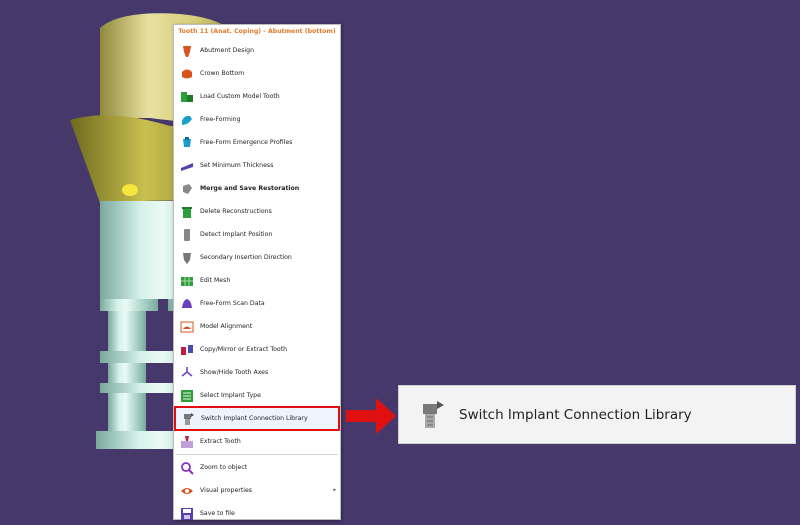  What do you see at coordinates (220, 119) in the screenshot?
I see `menu-item-label: Free-Forming` at bounding box center [220, 119].